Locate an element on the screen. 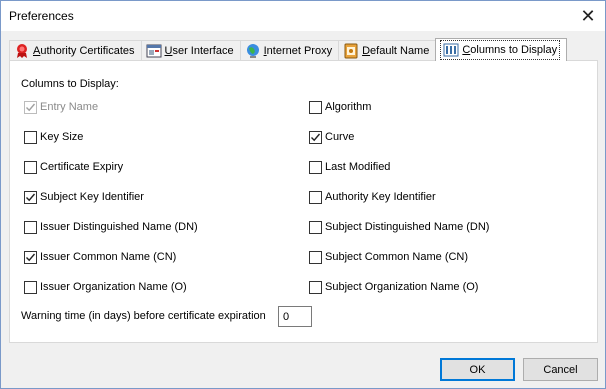 The width and height of the screenshot is (606, 389). tab-default-name: Default Name is located at coordinates (387, 50).